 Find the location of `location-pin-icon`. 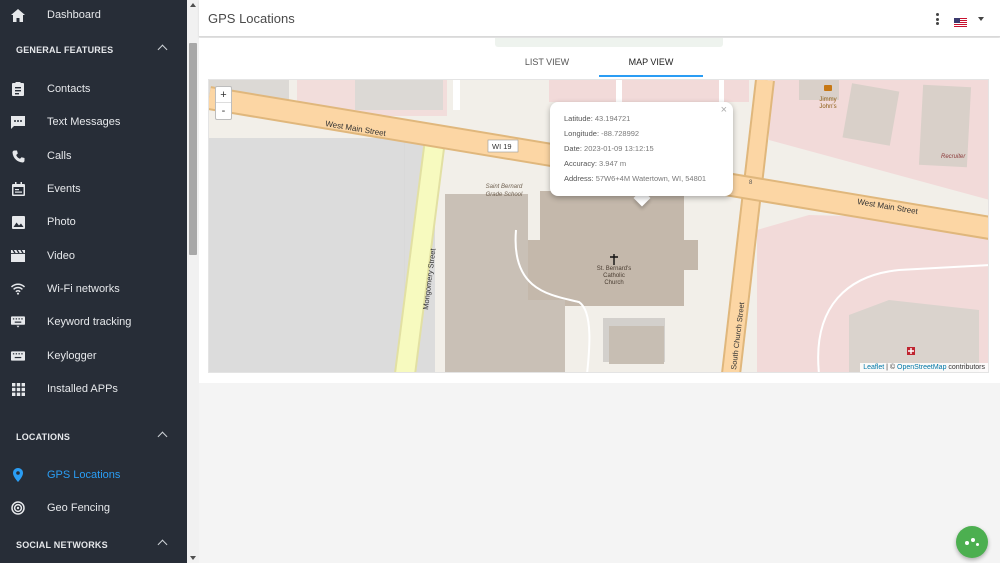

location-pin-icon is located at coordinates (18, 475).